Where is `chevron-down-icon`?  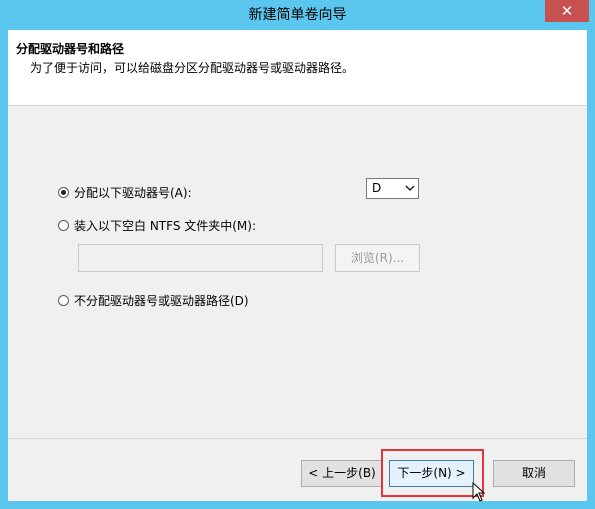
chevron-down-icon is located at coordinates (410, 189).